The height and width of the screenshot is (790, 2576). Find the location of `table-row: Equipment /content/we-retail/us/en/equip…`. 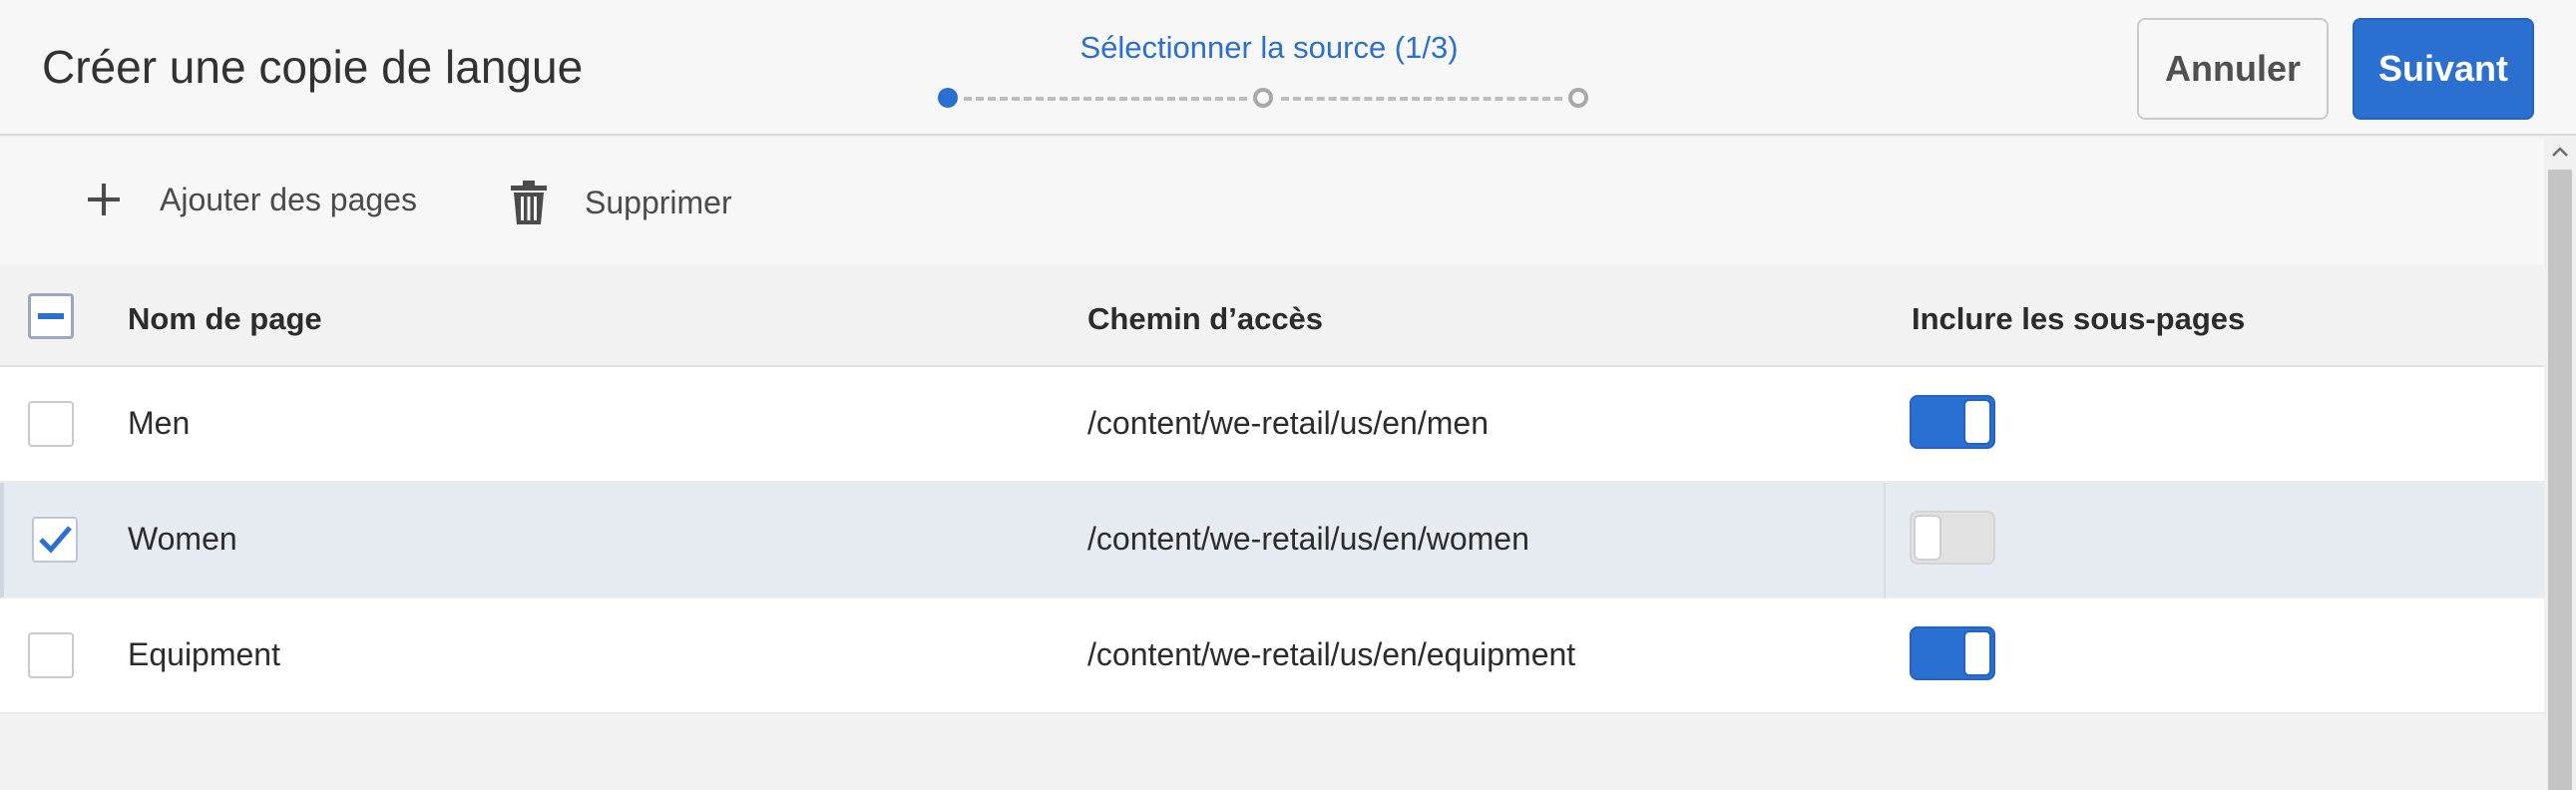

table-row: Equipment /content/we-retail/us/en/equip… is located at coordinates (1272, 656).